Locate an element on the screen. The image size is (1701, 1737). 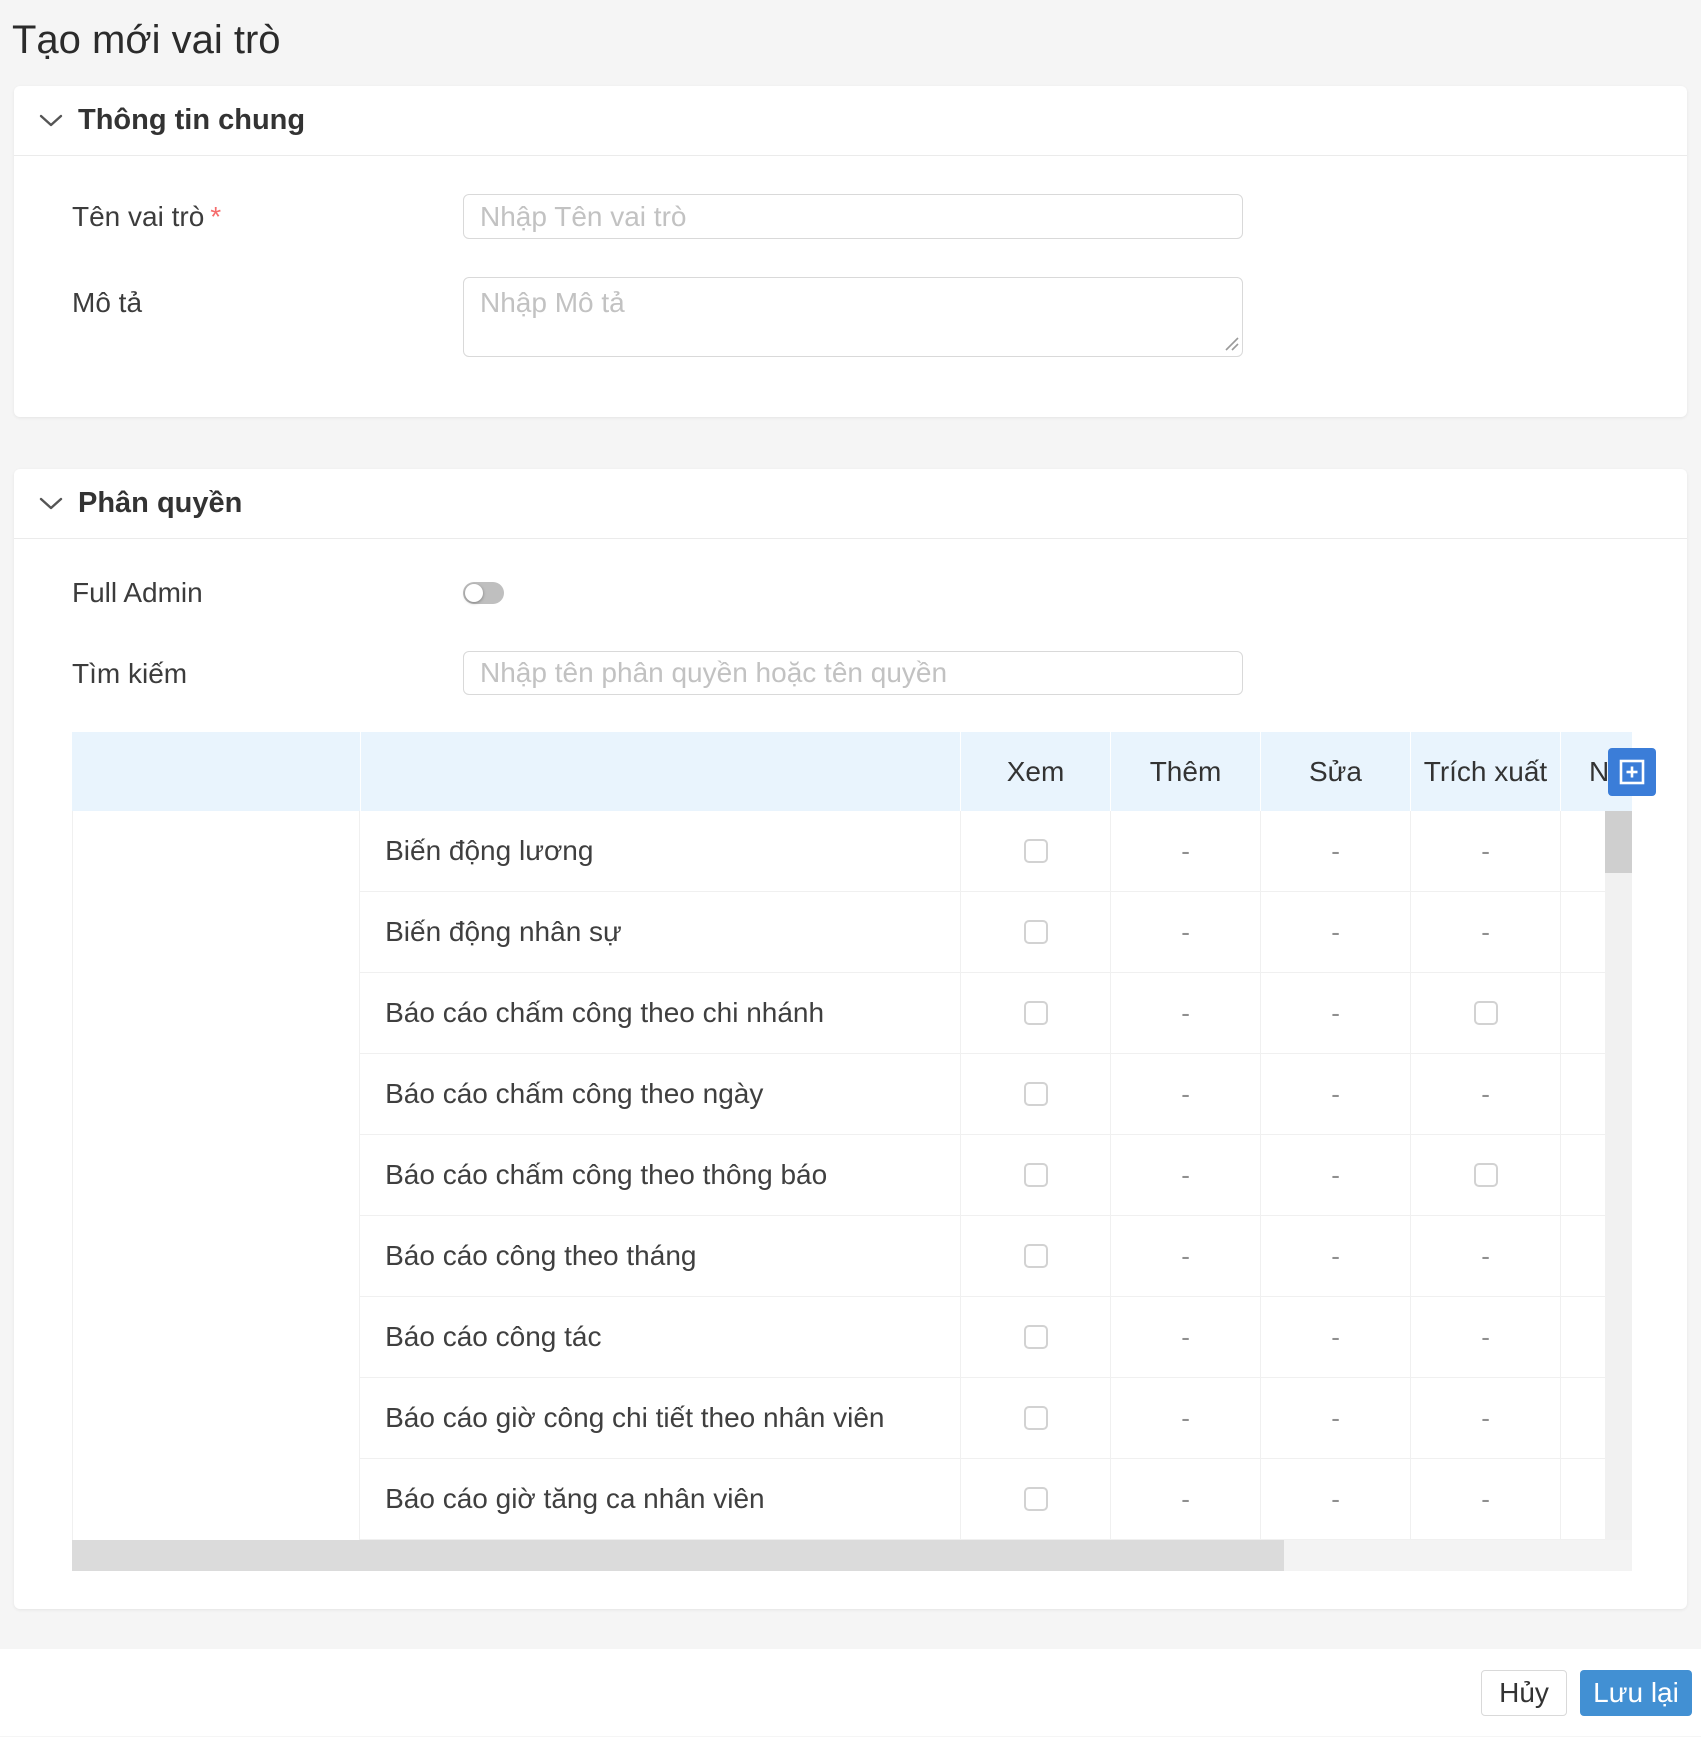
expand-columns-button is located at coordinates (1632, 772).